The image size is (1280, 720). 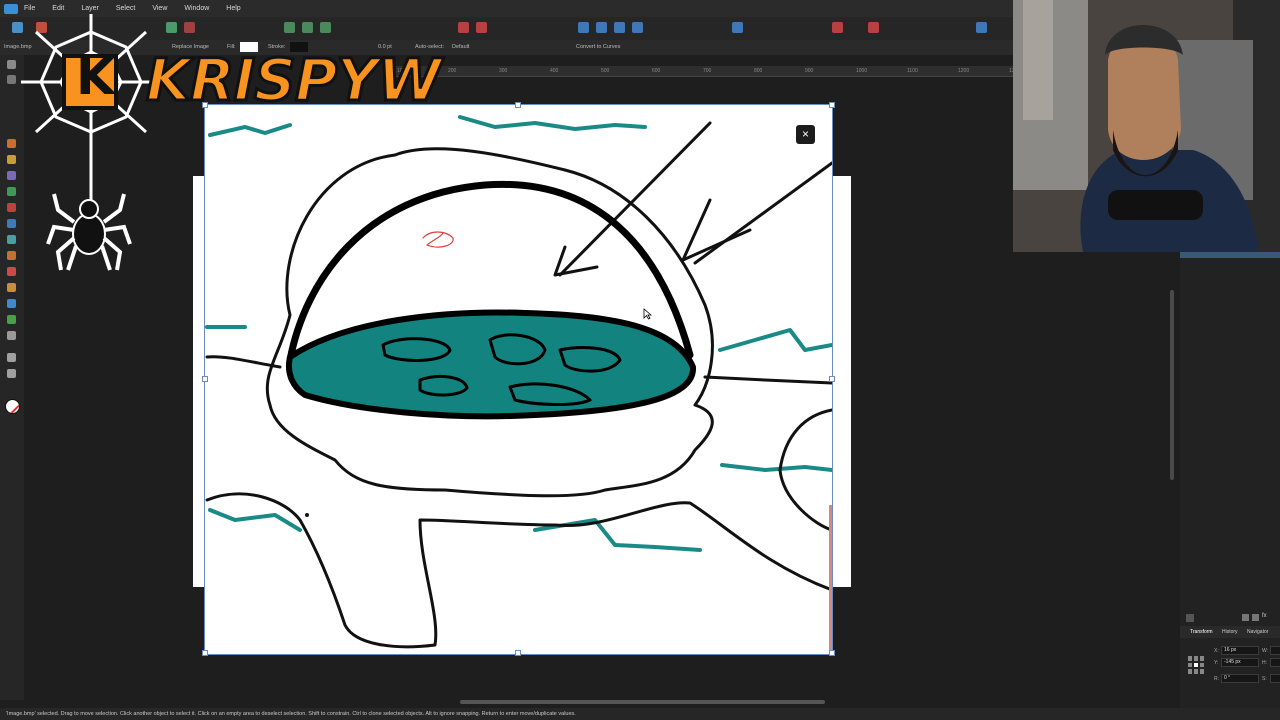 What do you see at coordinates (463, 27) in the screenshot?
I see `boolean-subtract-icon` at bounding box center [463, 27].